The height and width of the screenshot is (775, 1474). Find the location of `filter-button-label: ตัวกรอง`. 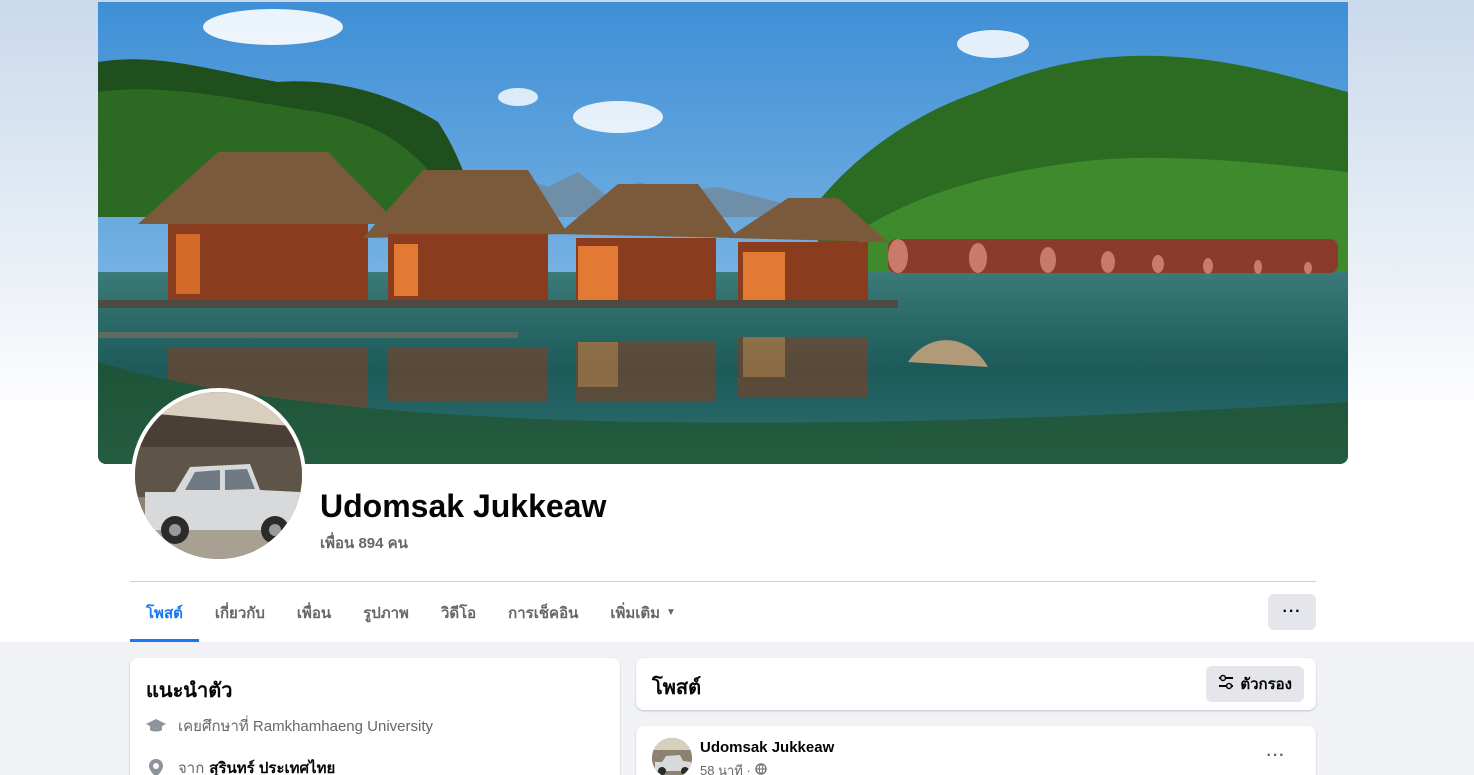

filter-button-label: ตัวกรอง is located at coordinates (1266, 684).